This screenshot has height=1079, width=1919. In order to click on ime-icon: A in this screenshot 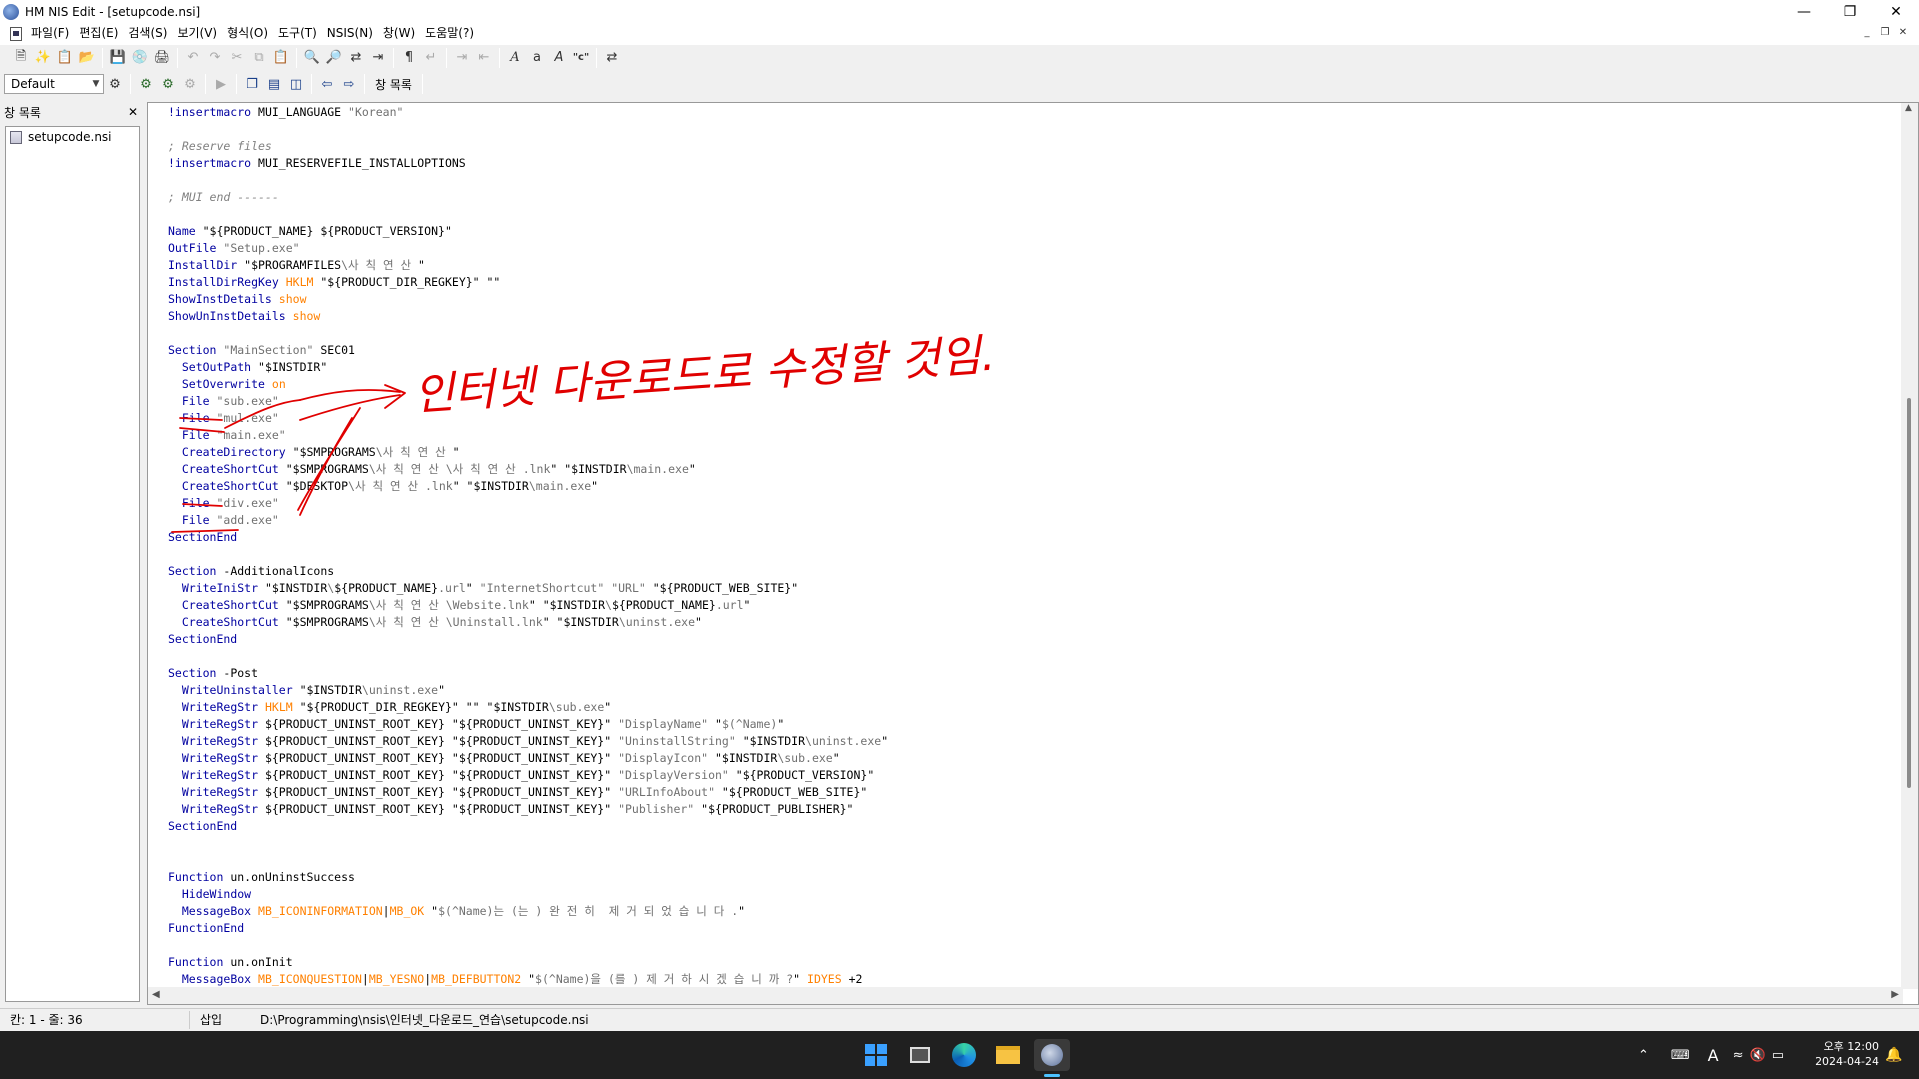, I will do `click(1713, 1055)`.